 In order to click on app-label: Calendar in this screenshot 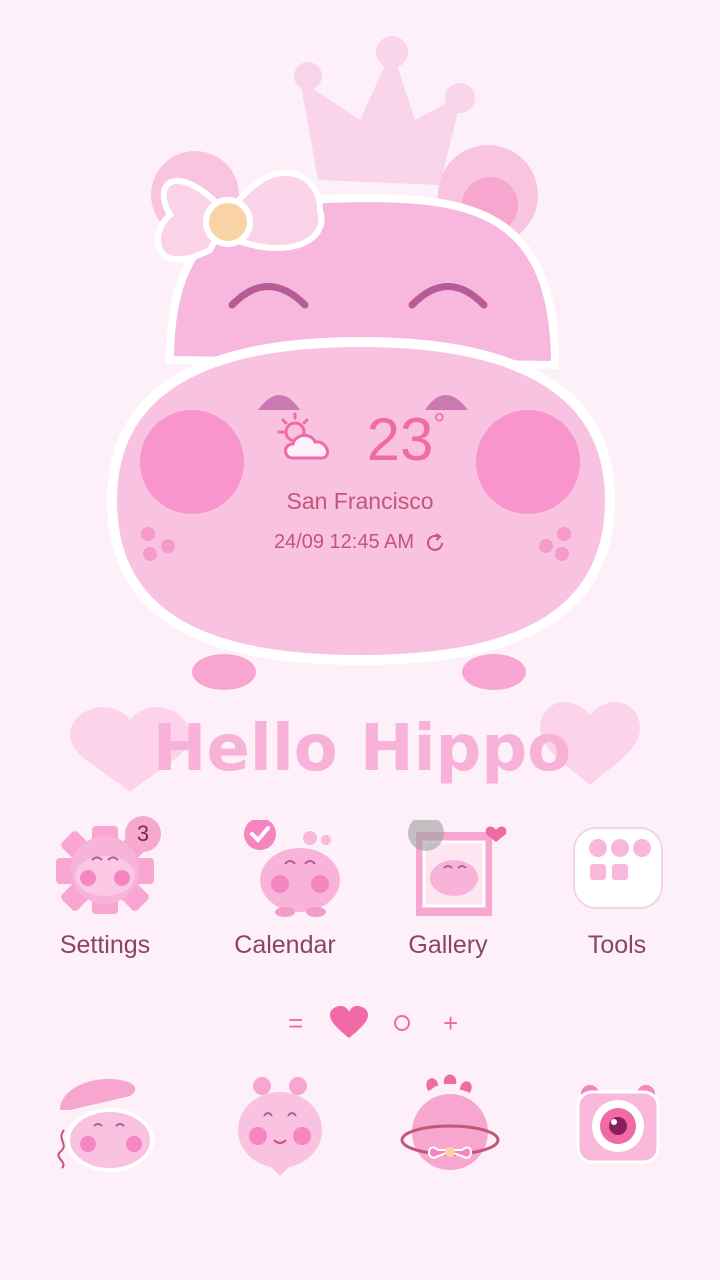, I will do `click(285, 945)`.